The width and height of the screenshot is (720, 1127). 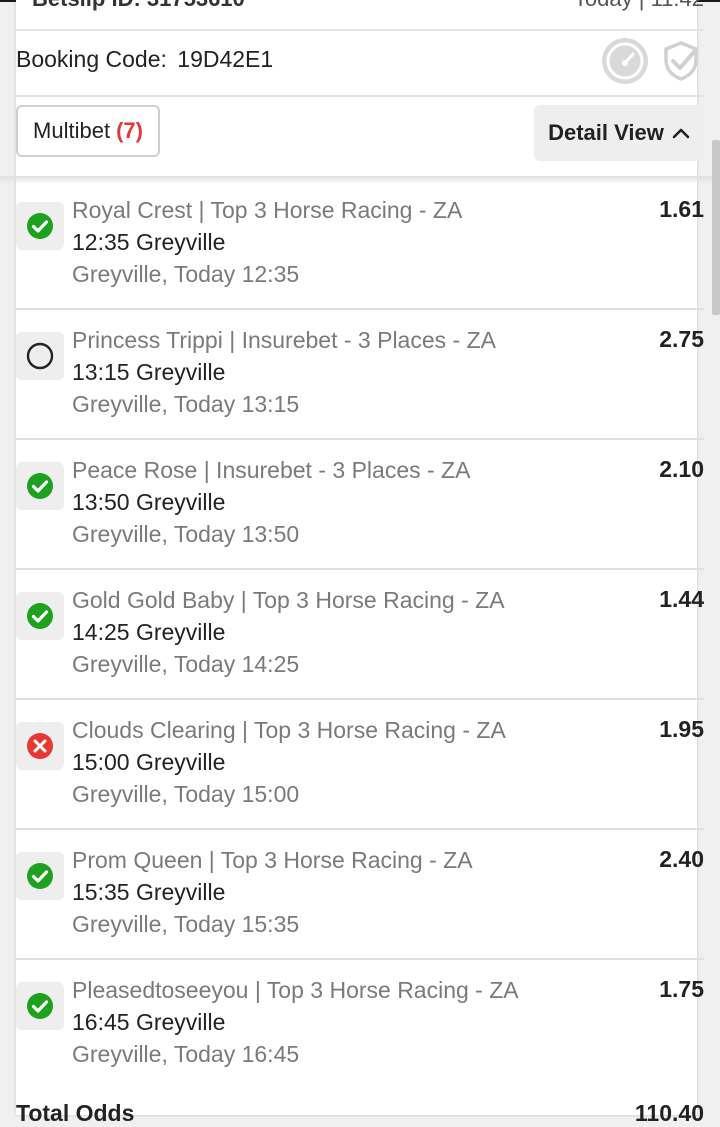 I want to click on booking-code-row: Booking Code: 19D42E1, so click(x=144, y=59).